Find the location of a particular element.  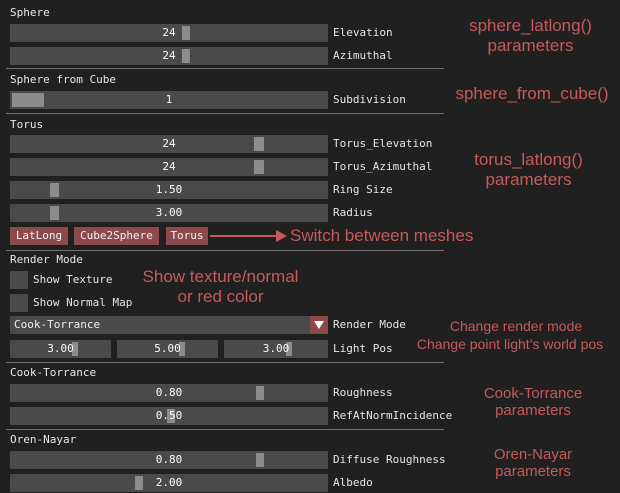

torus-azimuthal-label: Torus_Azimuthal is located at coordinates (383, 166).